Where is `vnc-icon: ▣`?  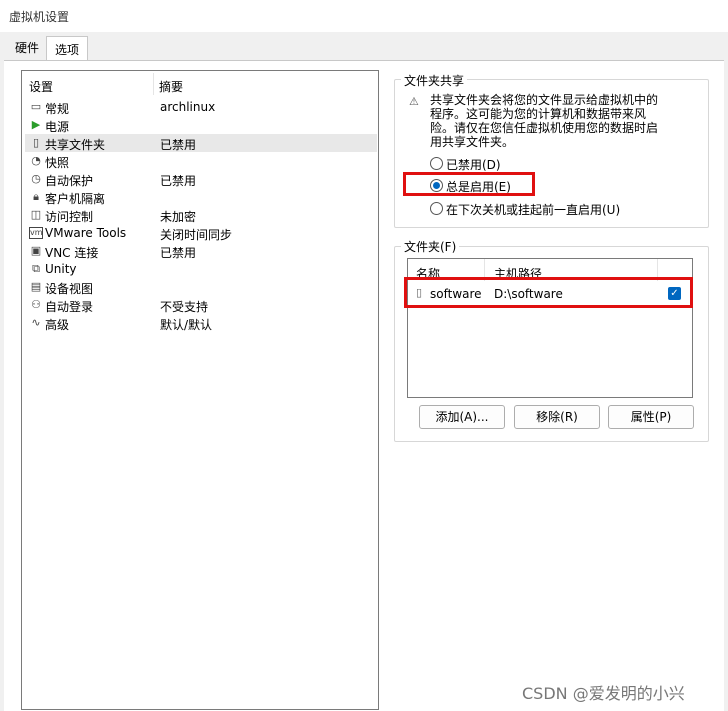
vnc-icon: ▣ is located at coordinates (36, 250).